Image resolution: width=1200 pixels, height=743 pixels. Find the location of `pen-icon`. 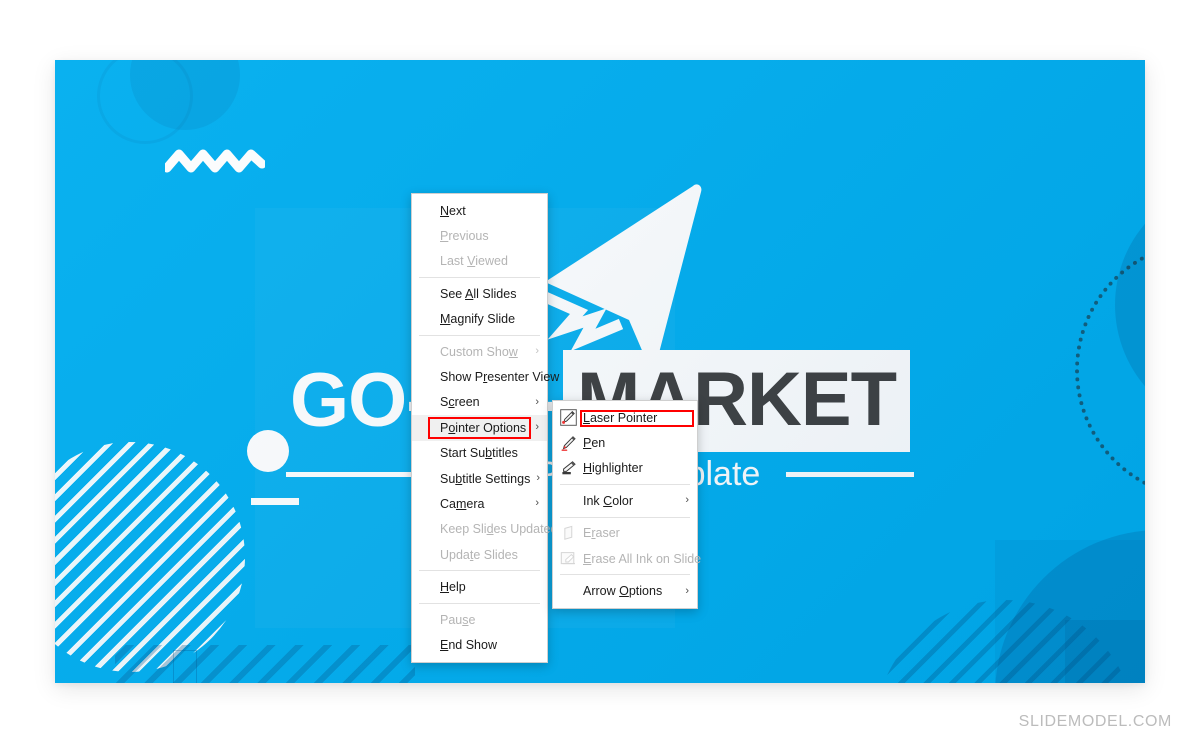

pen-icon is located at coordinates (568, 443).